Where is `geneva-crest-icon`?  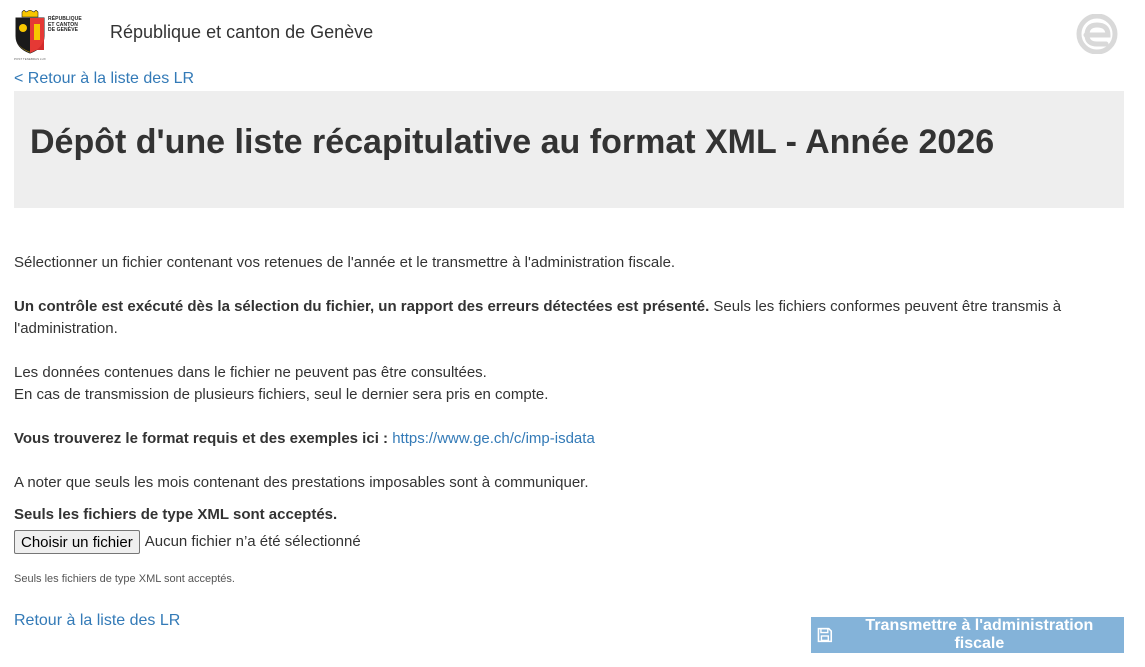 geneva-crest-icon is located at coordinates (30, 32).